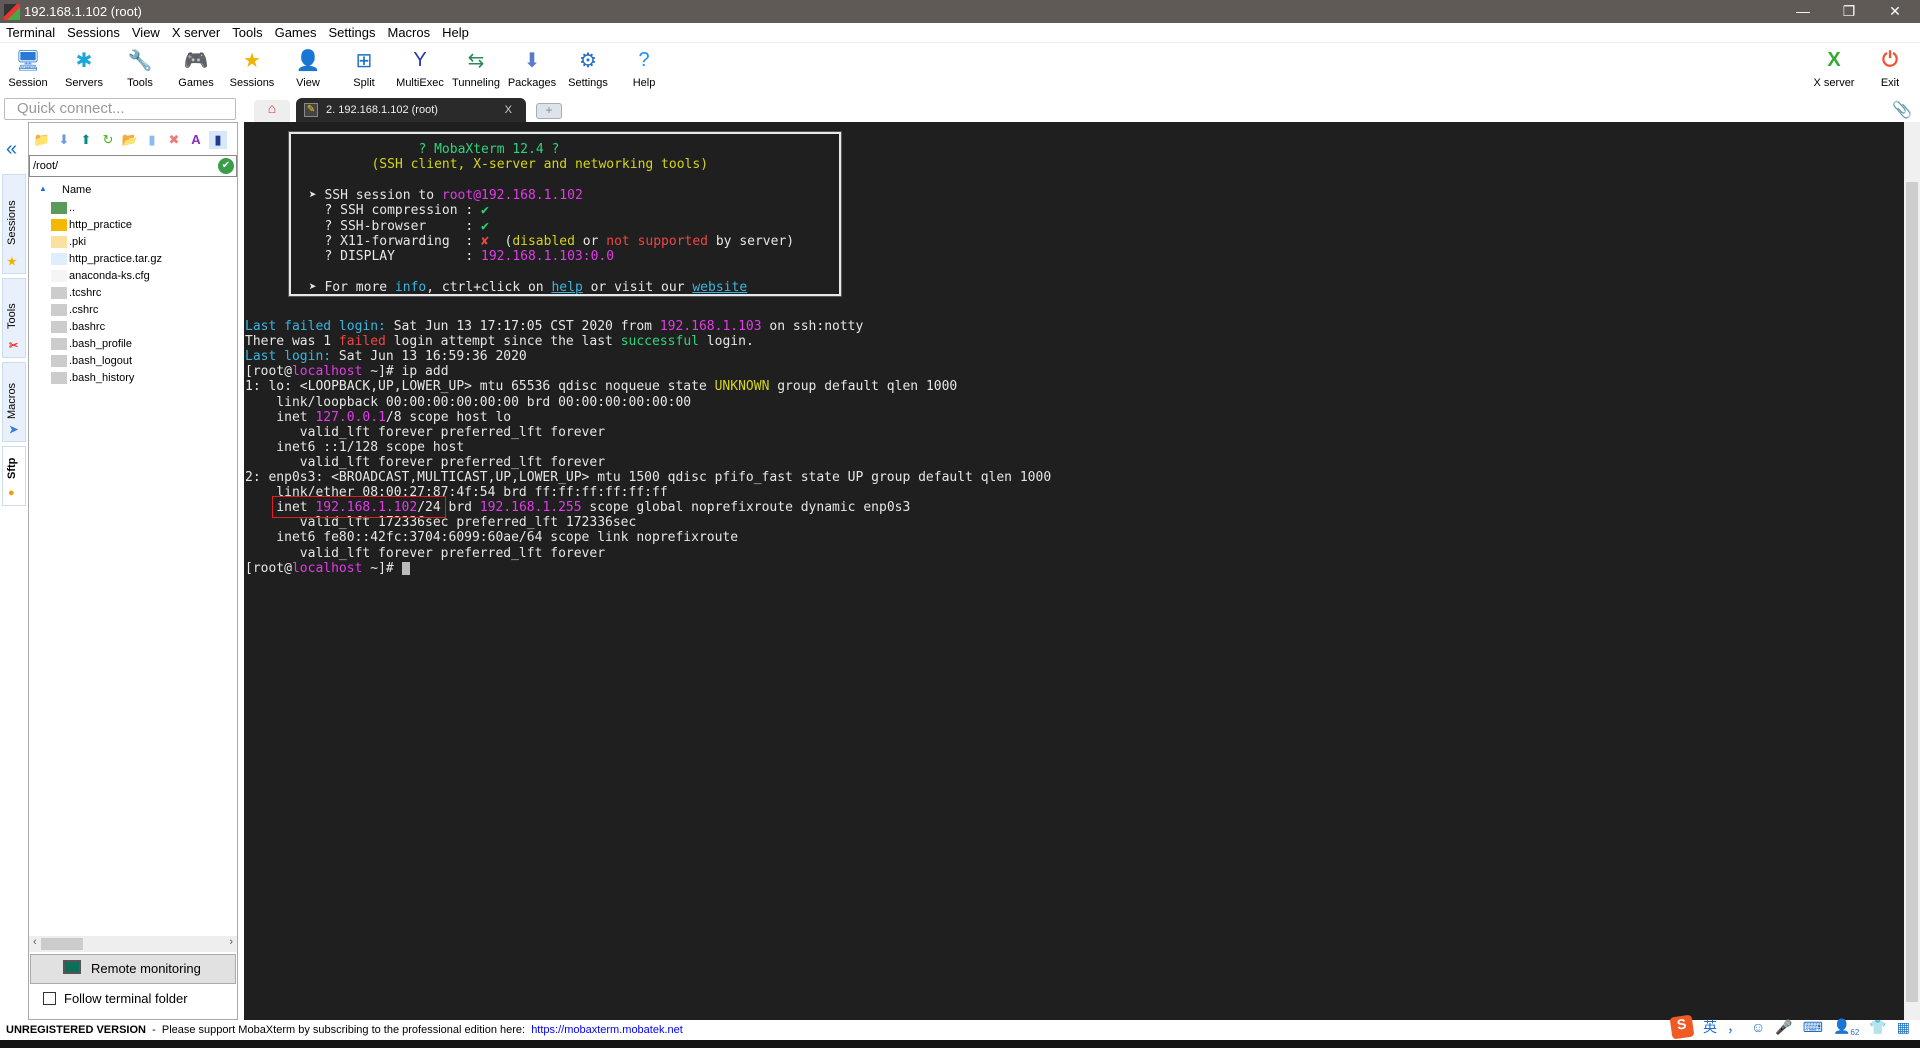 The width and height of the screenshot is (1920, 1048). I want to click on menu-macros: Macros, so click(408, 32).